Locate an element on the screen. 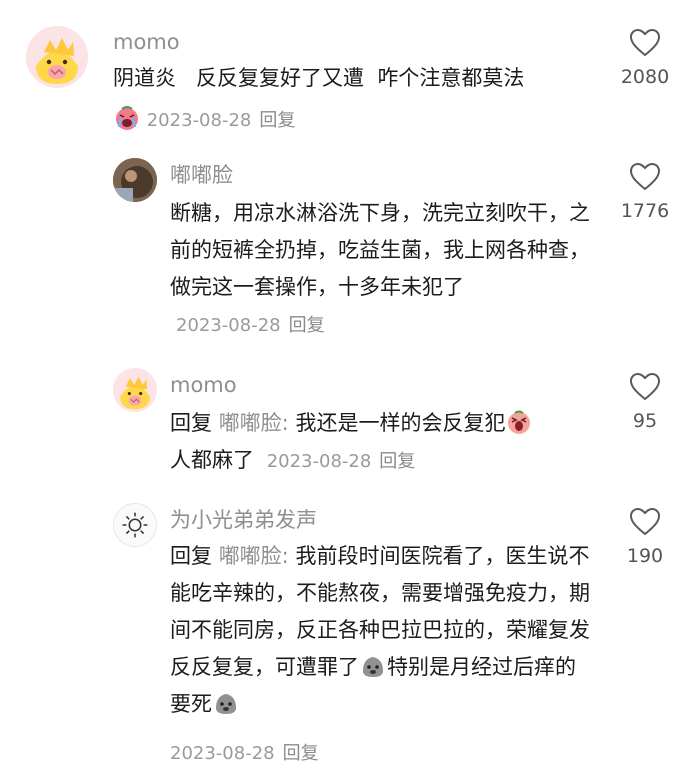 The height and width of the screenshot is (778, 690). like-count: 95 is located at coordinates (645, 421).